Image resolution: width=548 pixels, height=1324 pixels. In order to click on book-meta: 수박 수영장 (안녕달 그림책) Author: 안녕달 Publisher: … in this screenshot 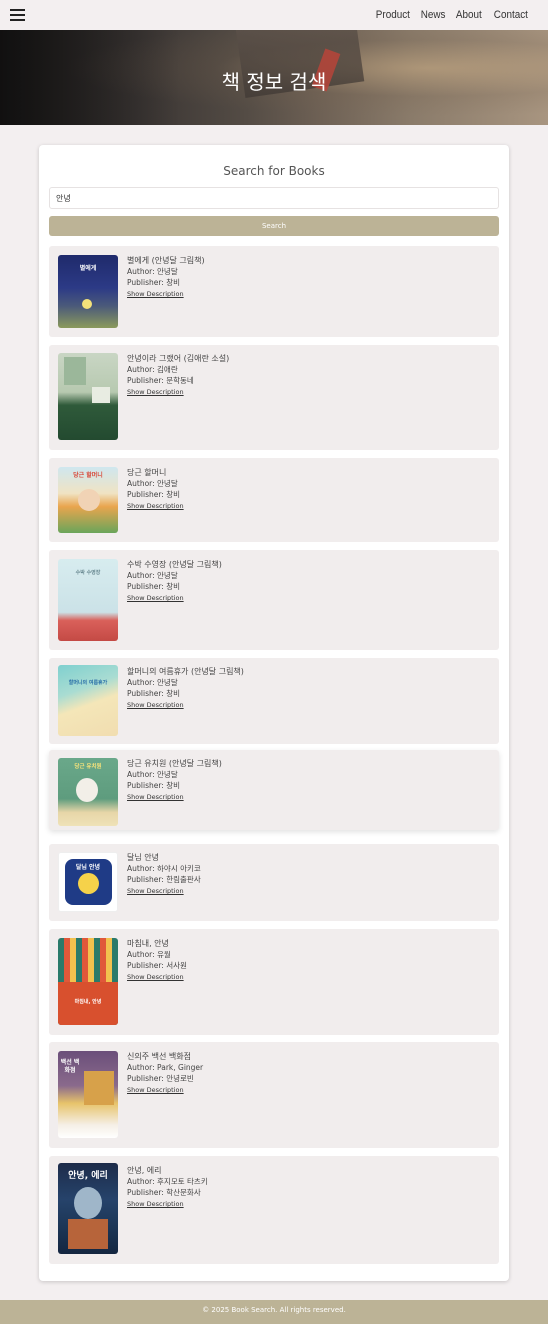, I will do `click(174, 581)`.